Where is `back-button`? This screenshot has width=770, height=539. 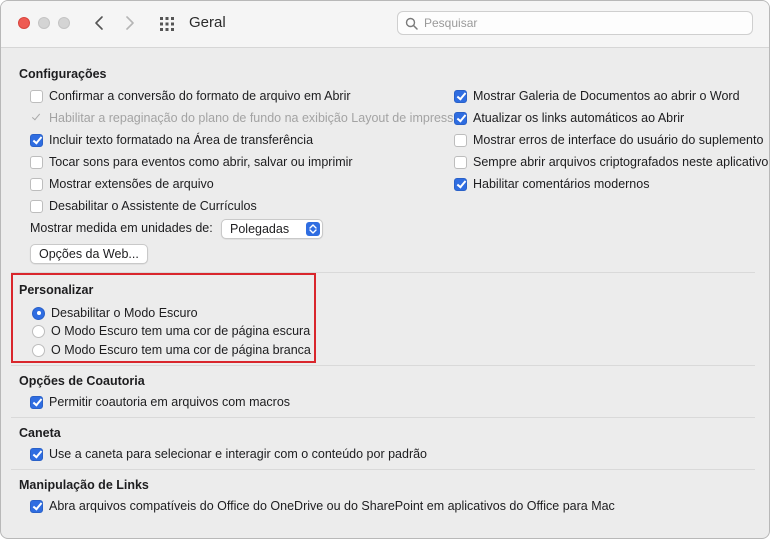 back-button is located at coordinates (100, 23).